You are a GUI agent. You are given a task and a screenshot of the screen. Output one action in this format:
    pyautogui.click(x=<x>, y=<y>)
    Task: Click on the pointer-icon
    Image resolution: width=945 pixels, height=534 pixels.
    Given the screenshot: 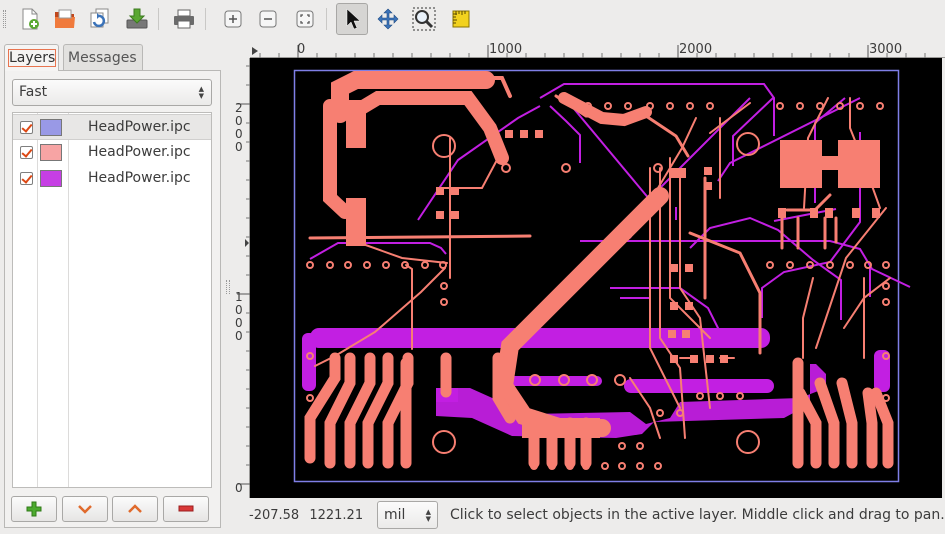 What is the action you would take?
    pyautogui.click(x=353, y=19)
    